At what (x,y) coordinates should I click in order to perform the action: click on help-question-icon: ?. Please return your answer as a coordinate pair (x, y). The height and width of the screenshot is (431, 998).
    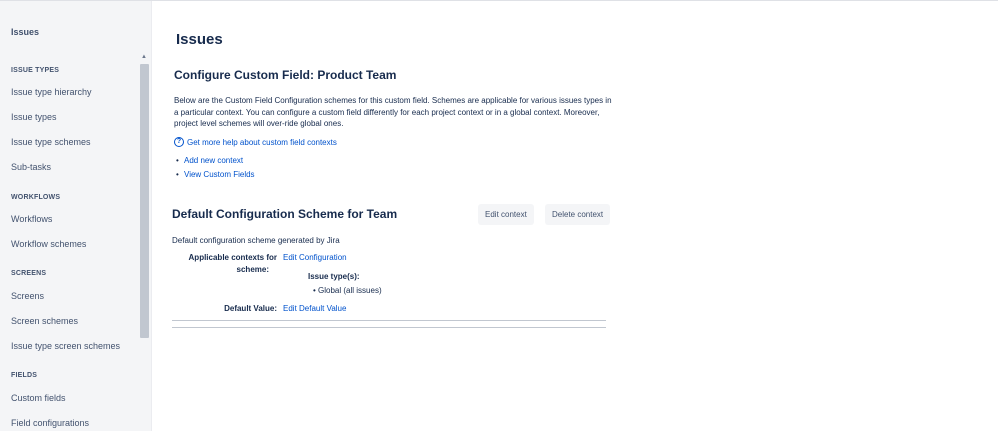
    Looking at the image, I should click on (179, 142).